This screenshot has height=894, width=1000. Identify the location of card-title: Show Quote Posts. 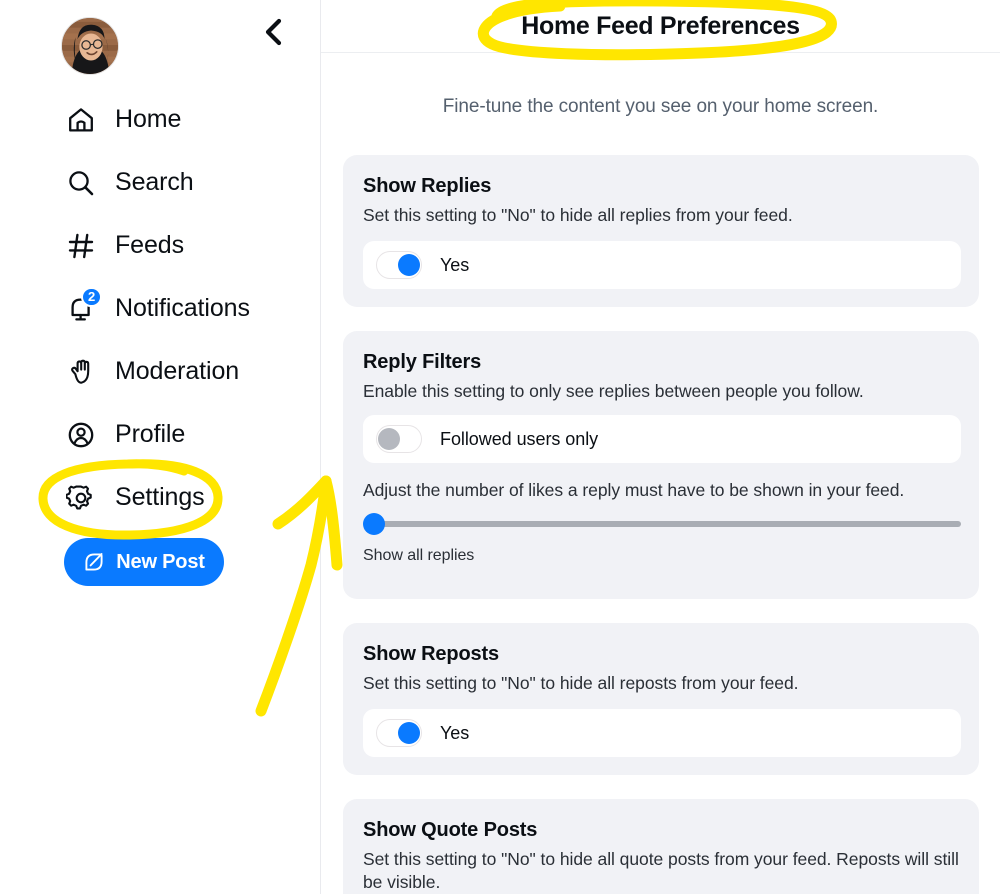
(450, 830).